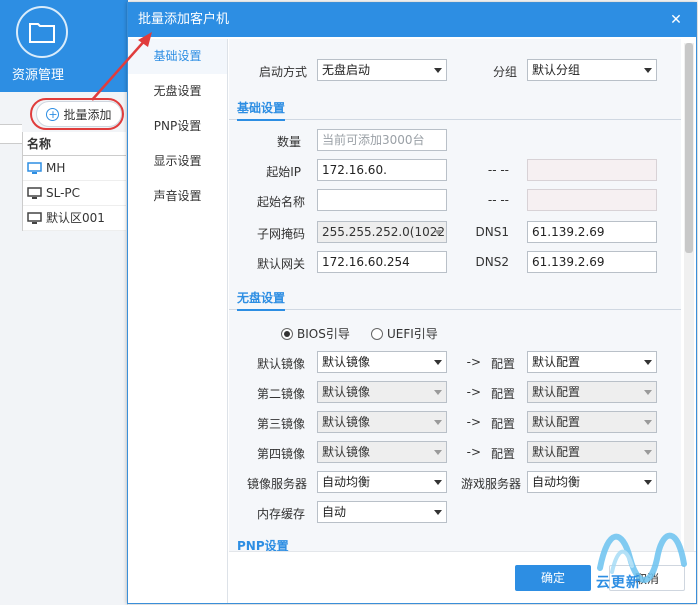 The height and width of the screenshot is (605, 698). Describe the element at coordinates (280, 394) in the screenshot. I see `image-row-label: 第二镜像` at that location.